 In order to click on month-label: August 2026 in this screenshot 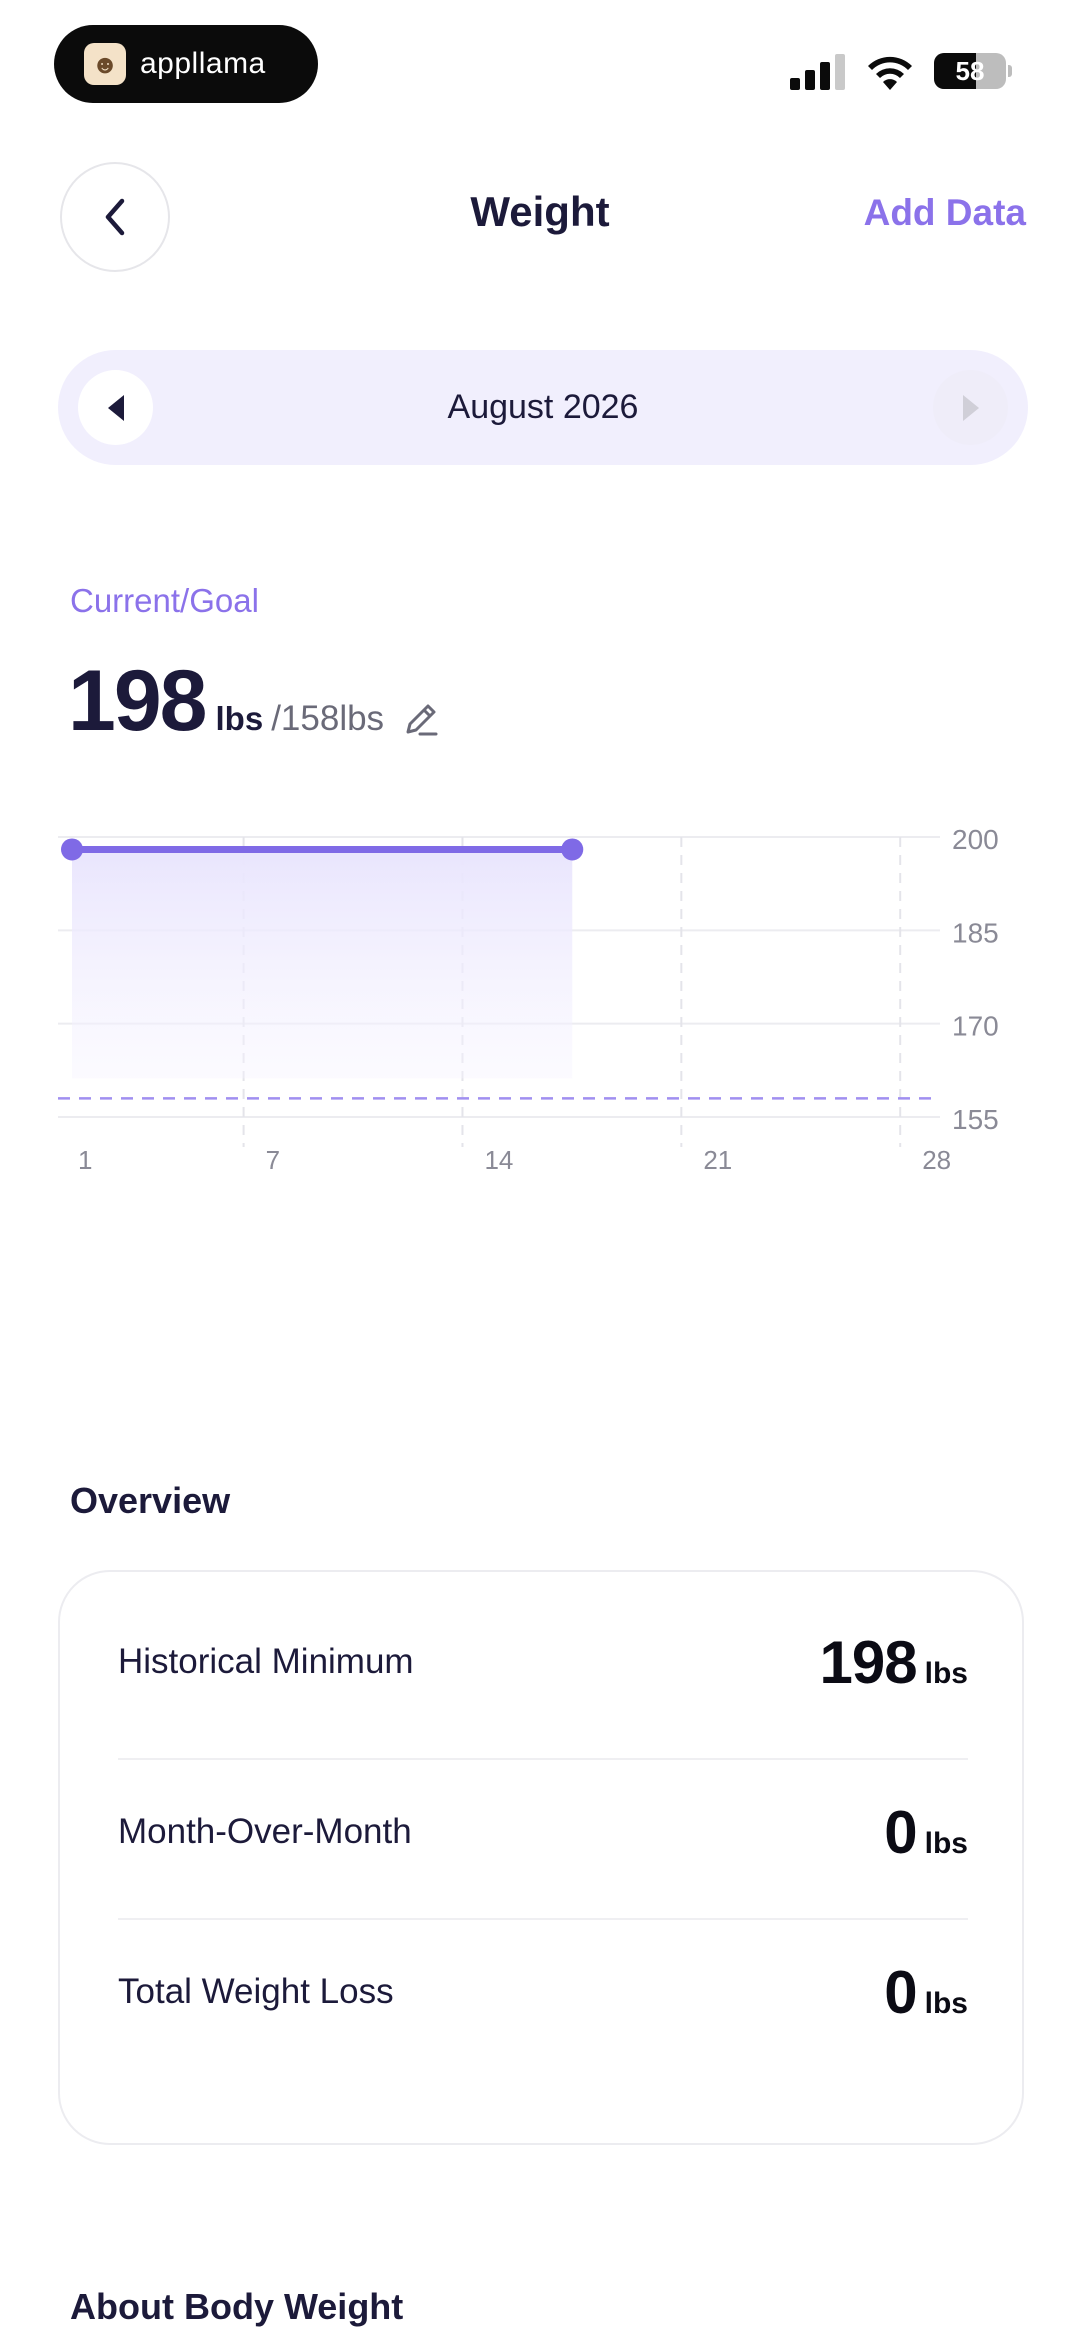, I will do `click(543, 407)`.